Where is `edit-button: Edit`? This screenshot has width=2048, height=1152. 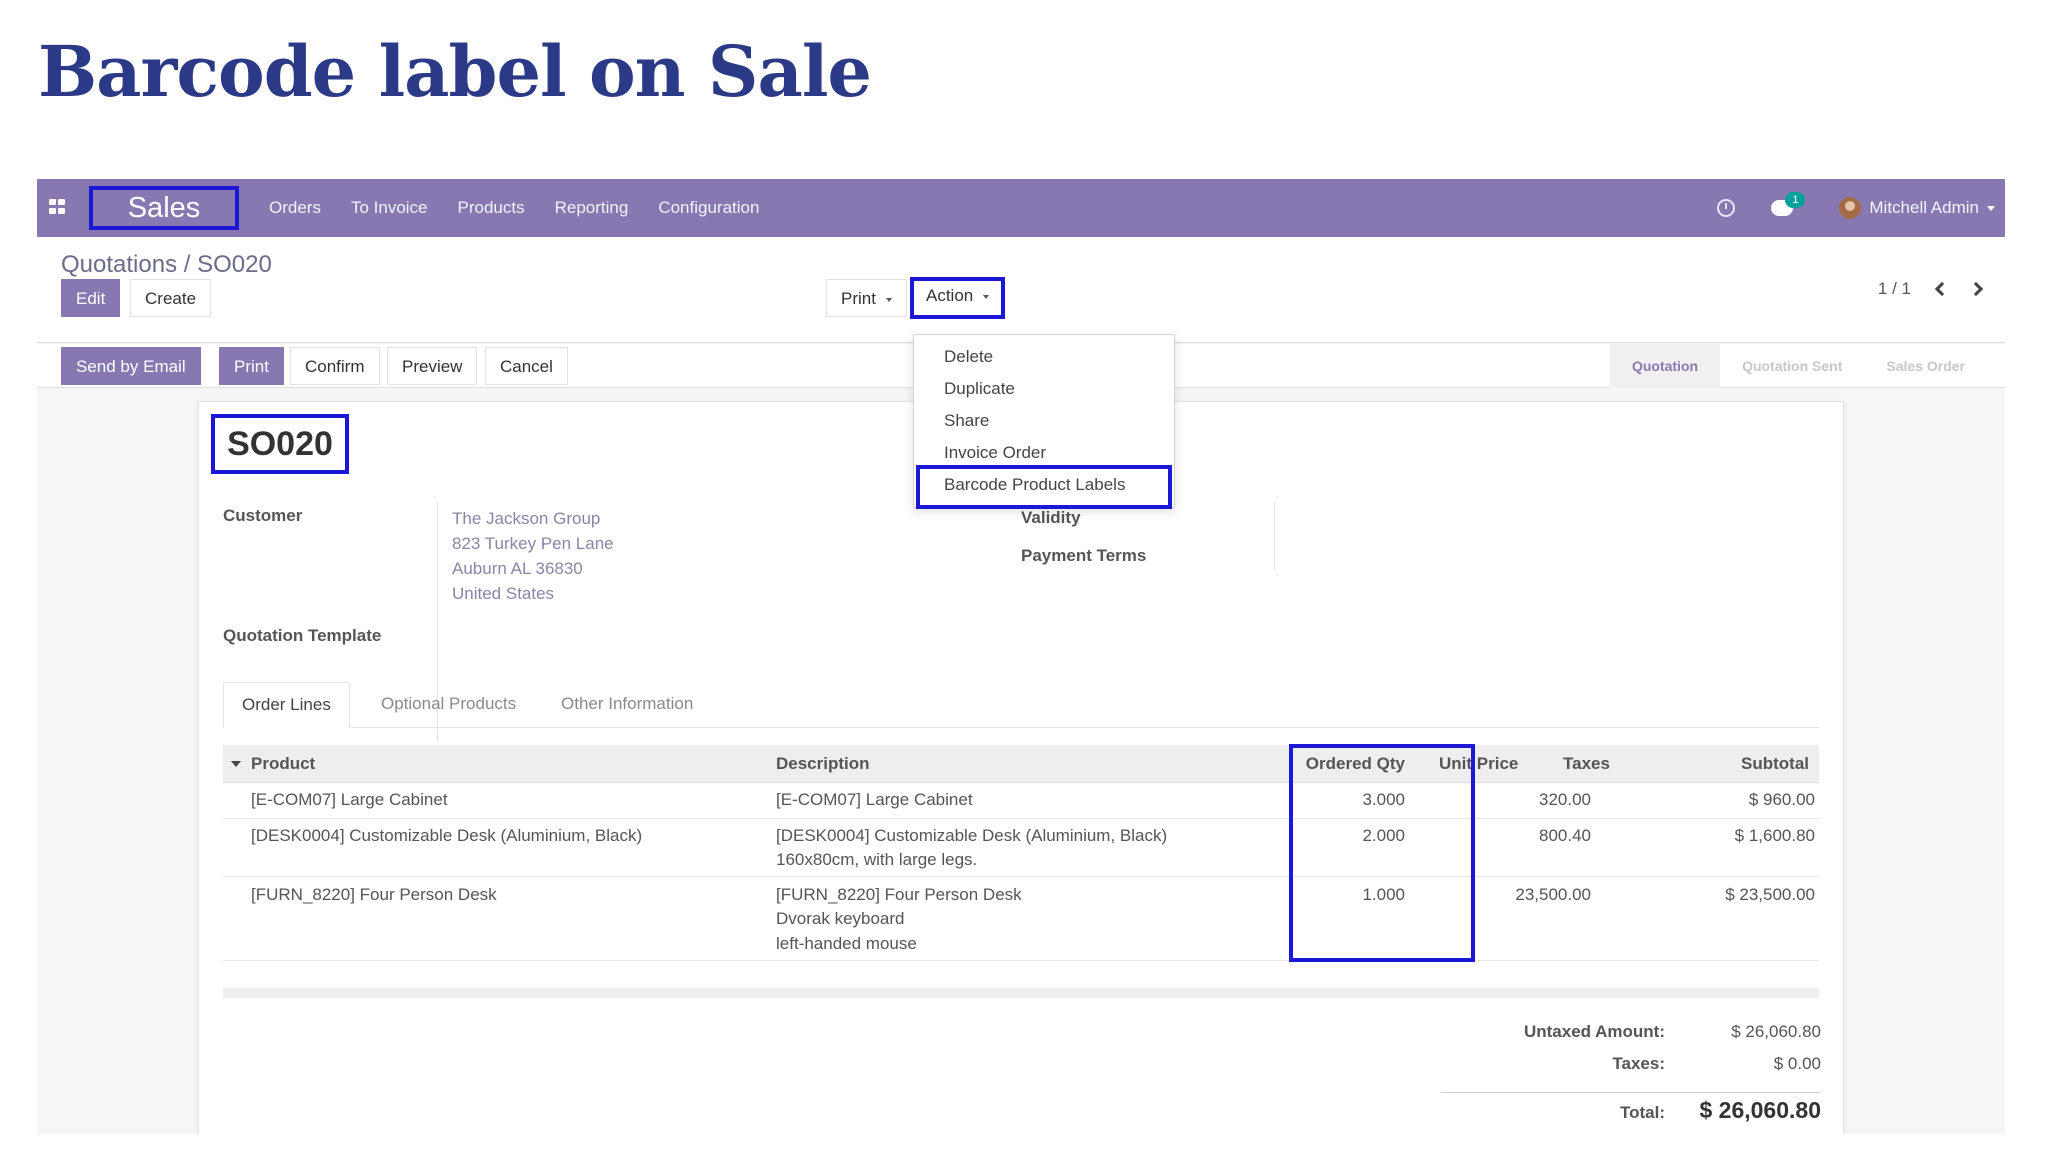 edit-button: Edit is located at coordinates (91, 298).